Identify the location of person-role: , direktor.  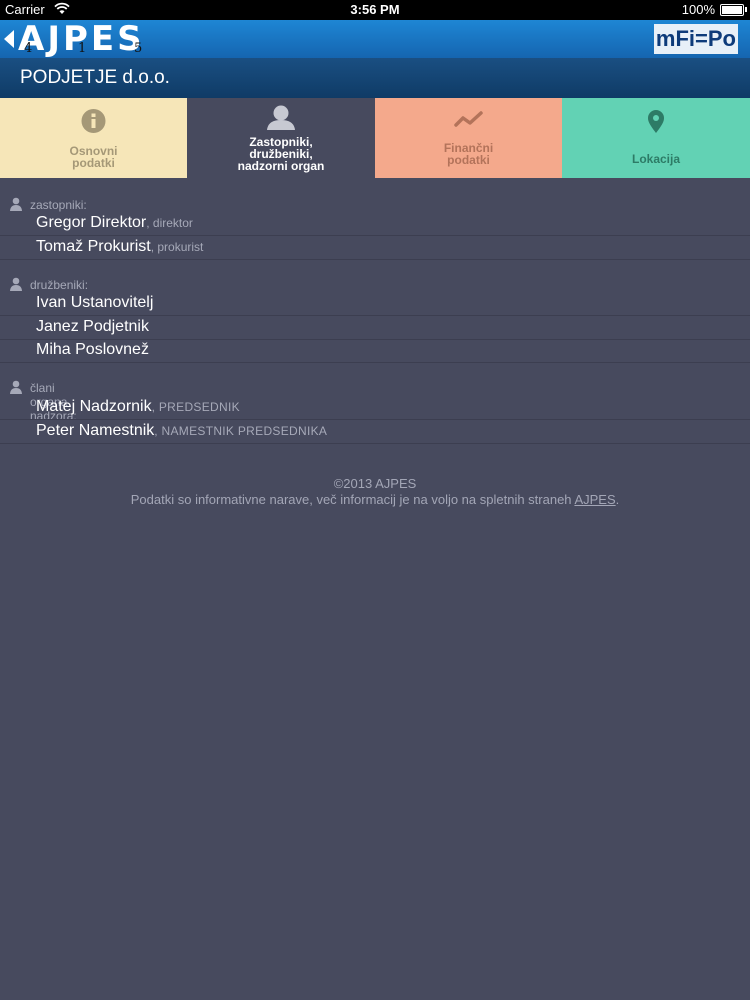
(169, 223).